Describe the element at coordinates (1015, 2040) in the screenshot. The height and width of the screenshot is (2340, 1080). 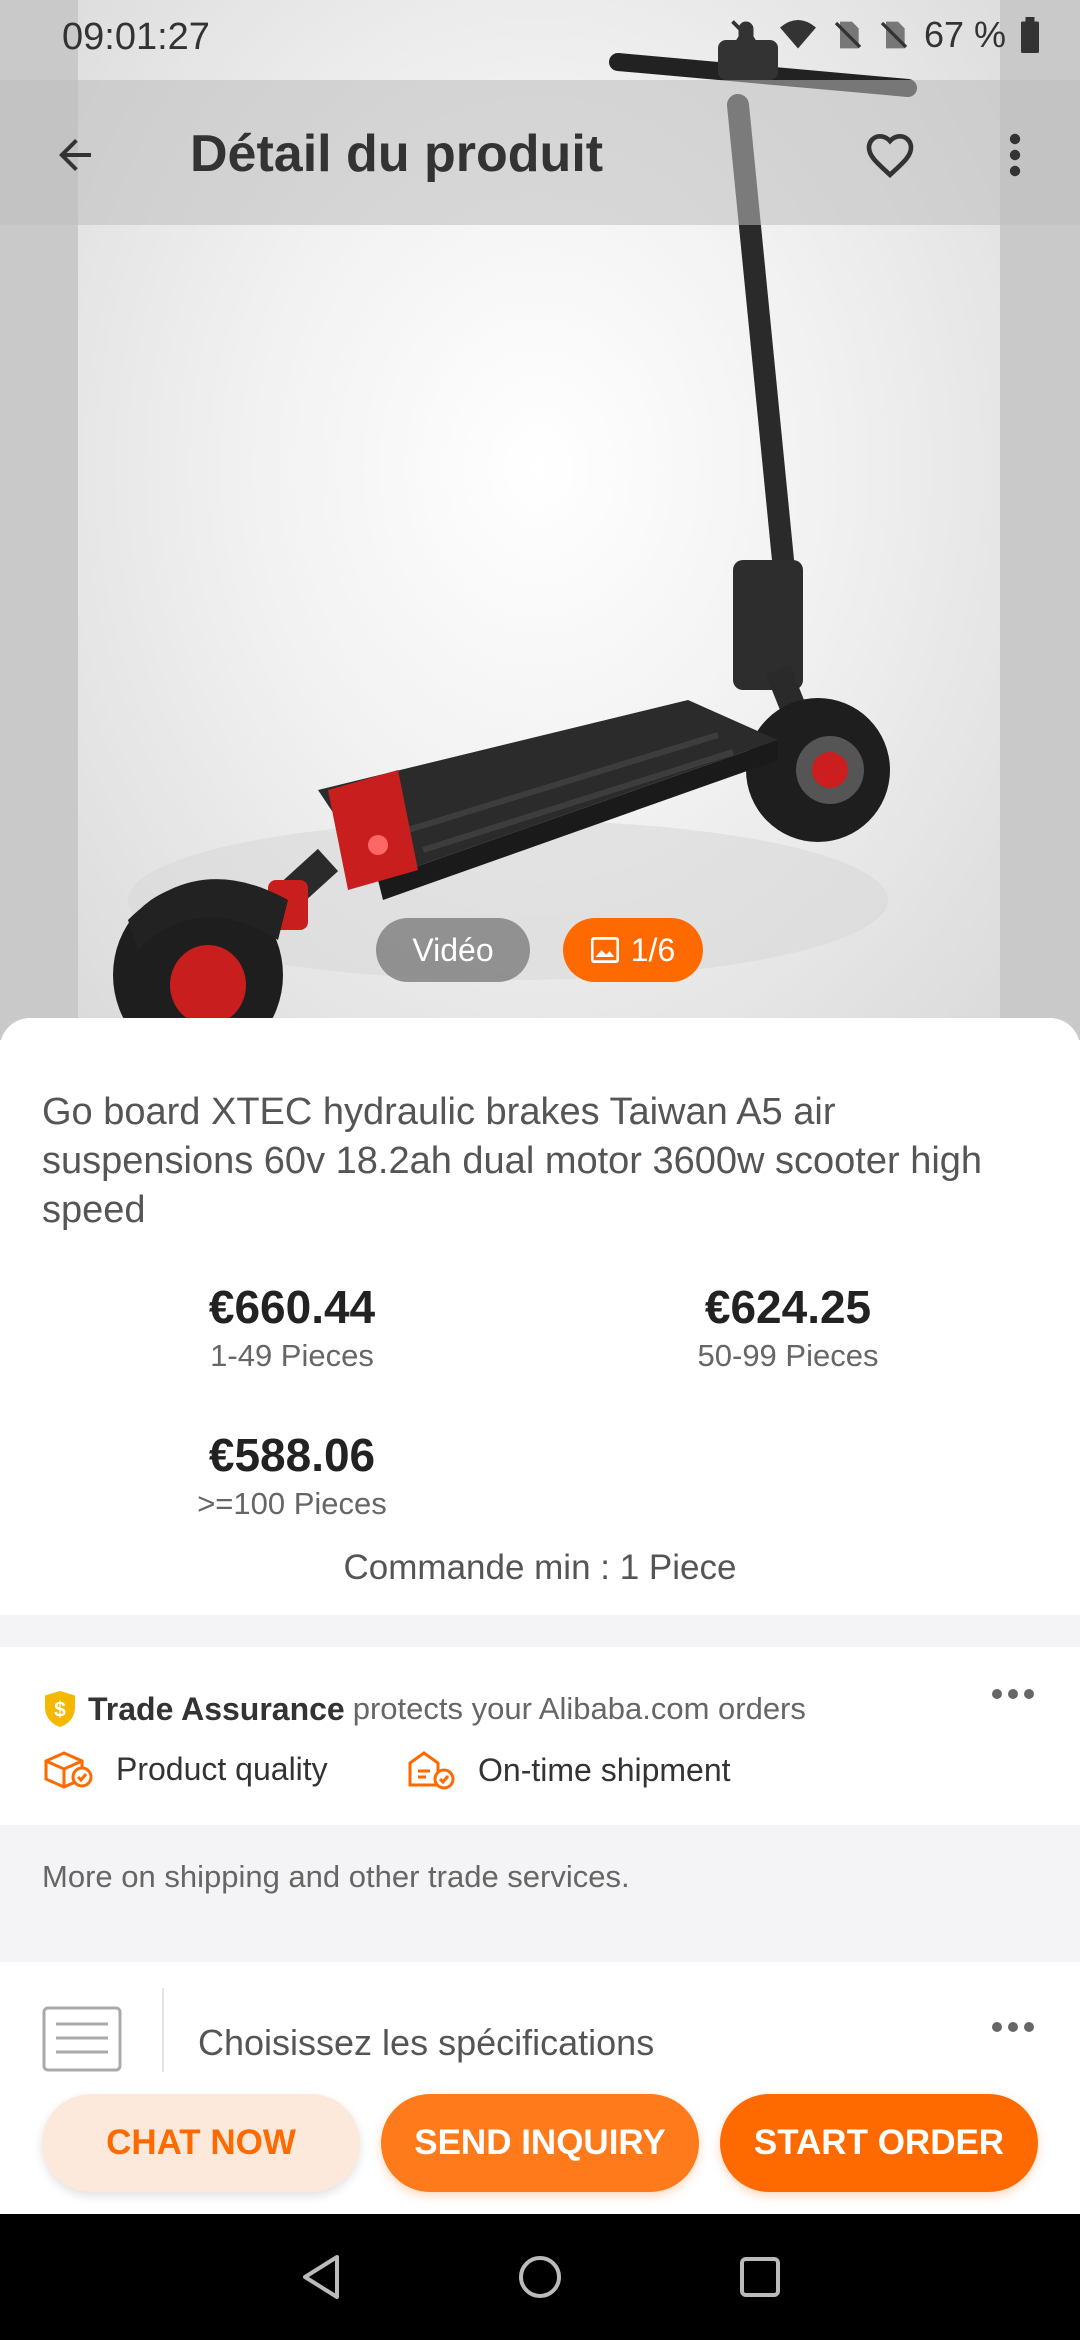
I see `specifications-more-button` at that location.